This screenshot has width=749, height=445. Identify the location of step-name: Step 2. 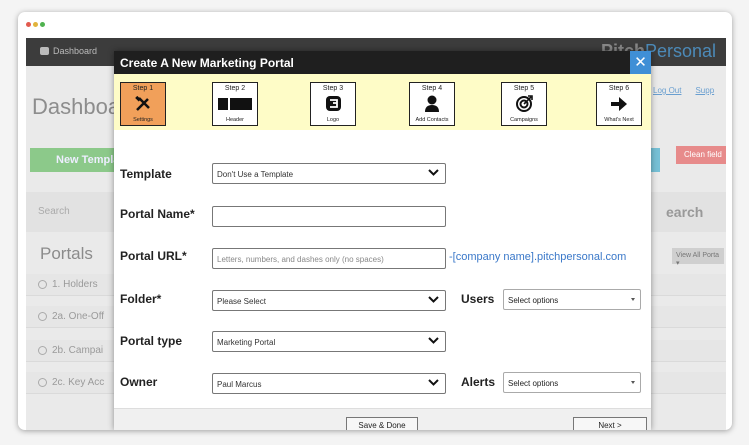
(235, 88).